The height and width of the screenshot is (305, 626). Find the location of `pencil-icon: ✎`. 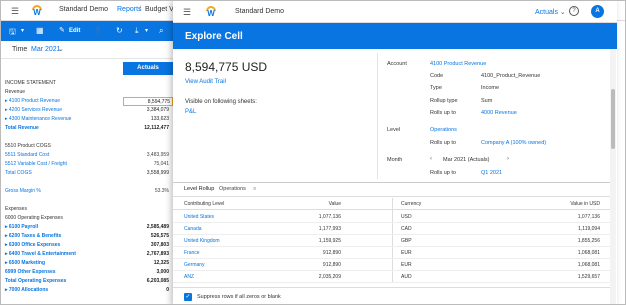

pencil-icon: ✎ is located at coordinates (62, 30).